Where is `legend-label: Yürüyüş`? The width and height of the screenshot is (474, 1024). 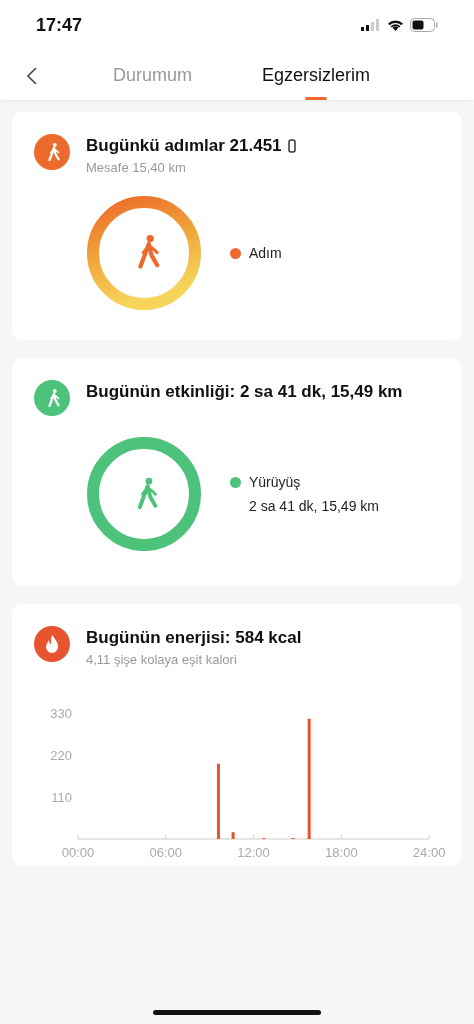 legend-label: Yürüyüş is located at coordinates (275, 482).